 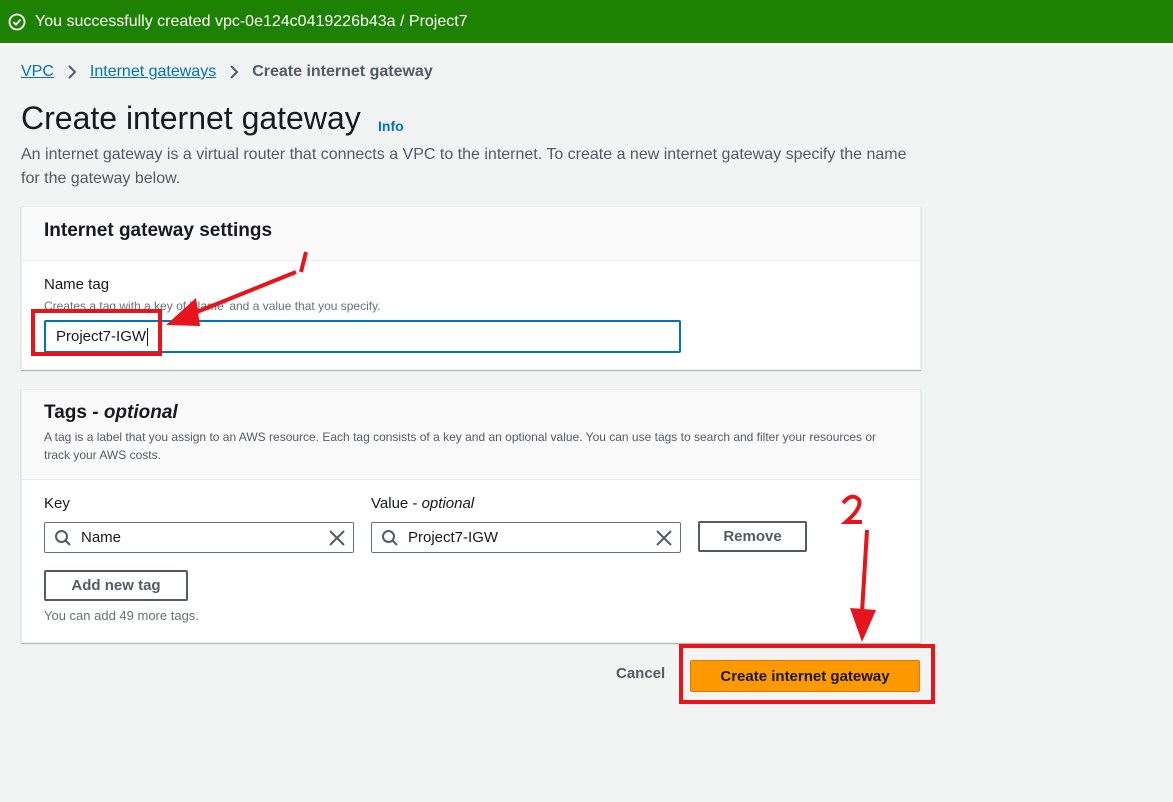 I want to click on name-tag-label: Name tag, so click(x=77, y=284).